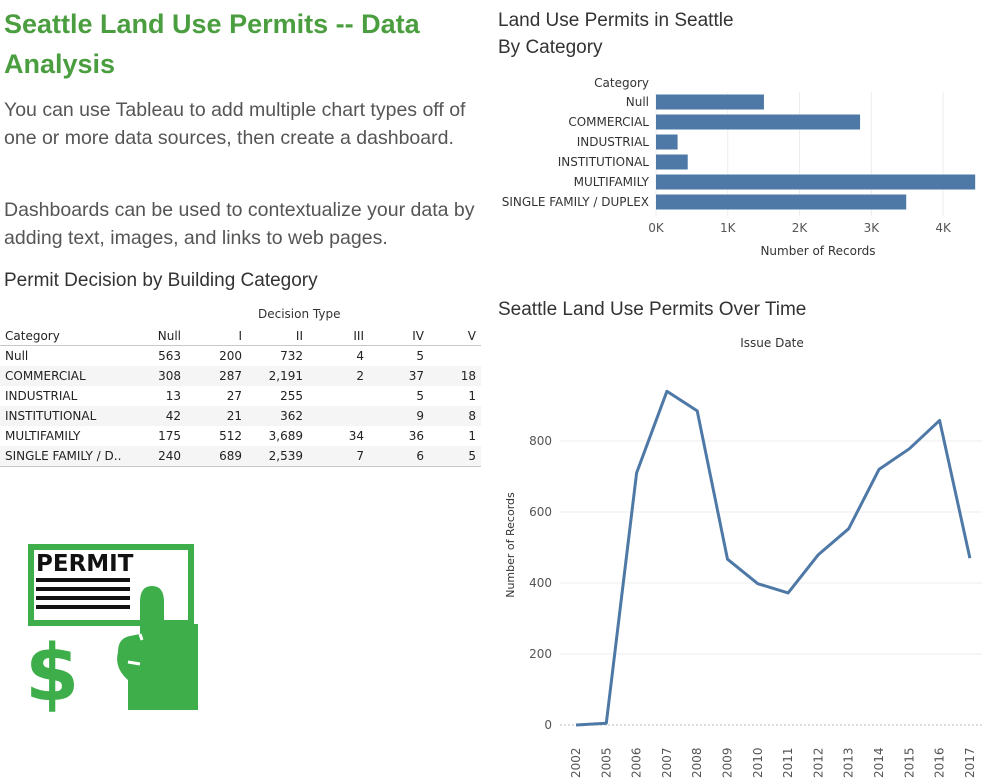 The height and width of the screenshot is (784, 984). I want to click on table-cell: 42, so click(162, 416).